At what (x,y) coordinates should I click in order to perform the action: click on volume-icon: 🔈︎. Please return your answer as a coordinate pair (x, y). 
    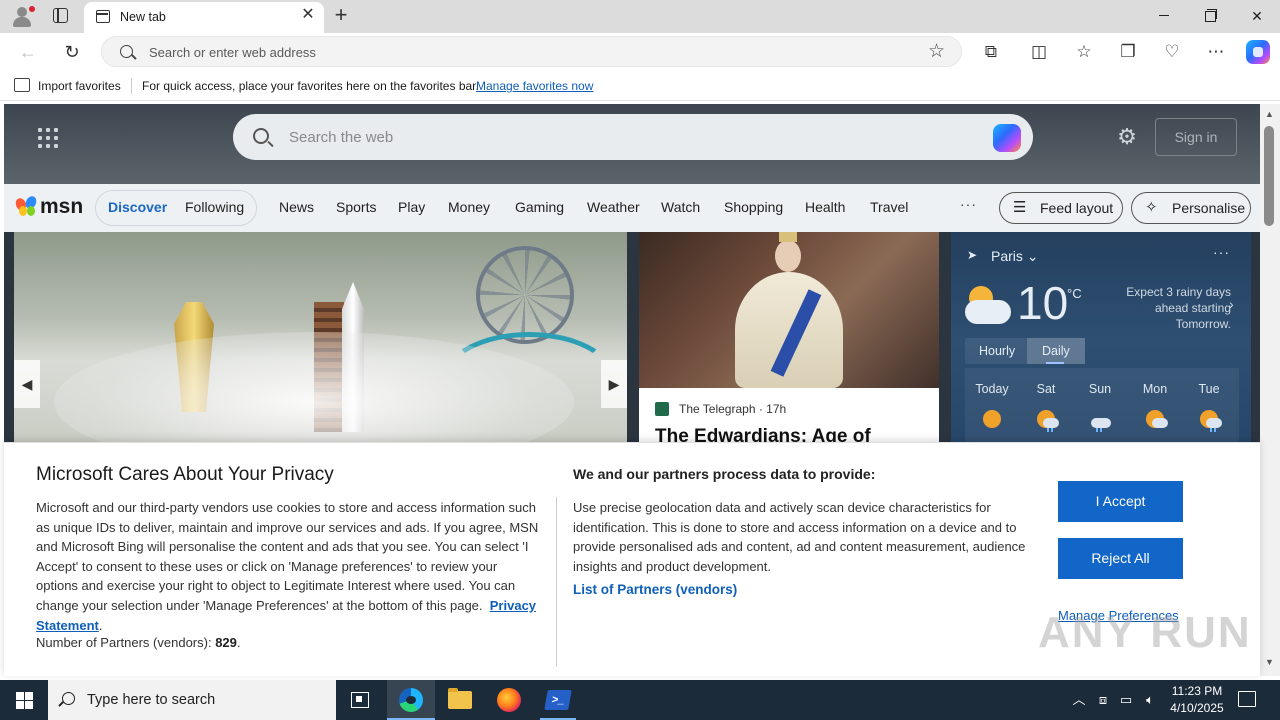
    Looking at the image, I should click on (1150, 700).